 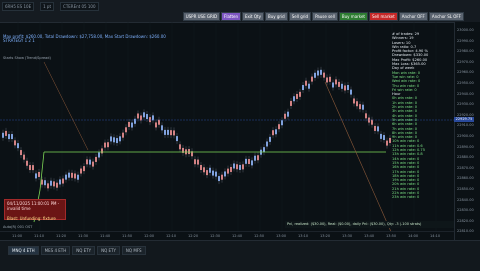 What do you see at coordinates (369, 236) in the screenshot?
I see `time-tick: 13:40` at bounding box center [369, 236].